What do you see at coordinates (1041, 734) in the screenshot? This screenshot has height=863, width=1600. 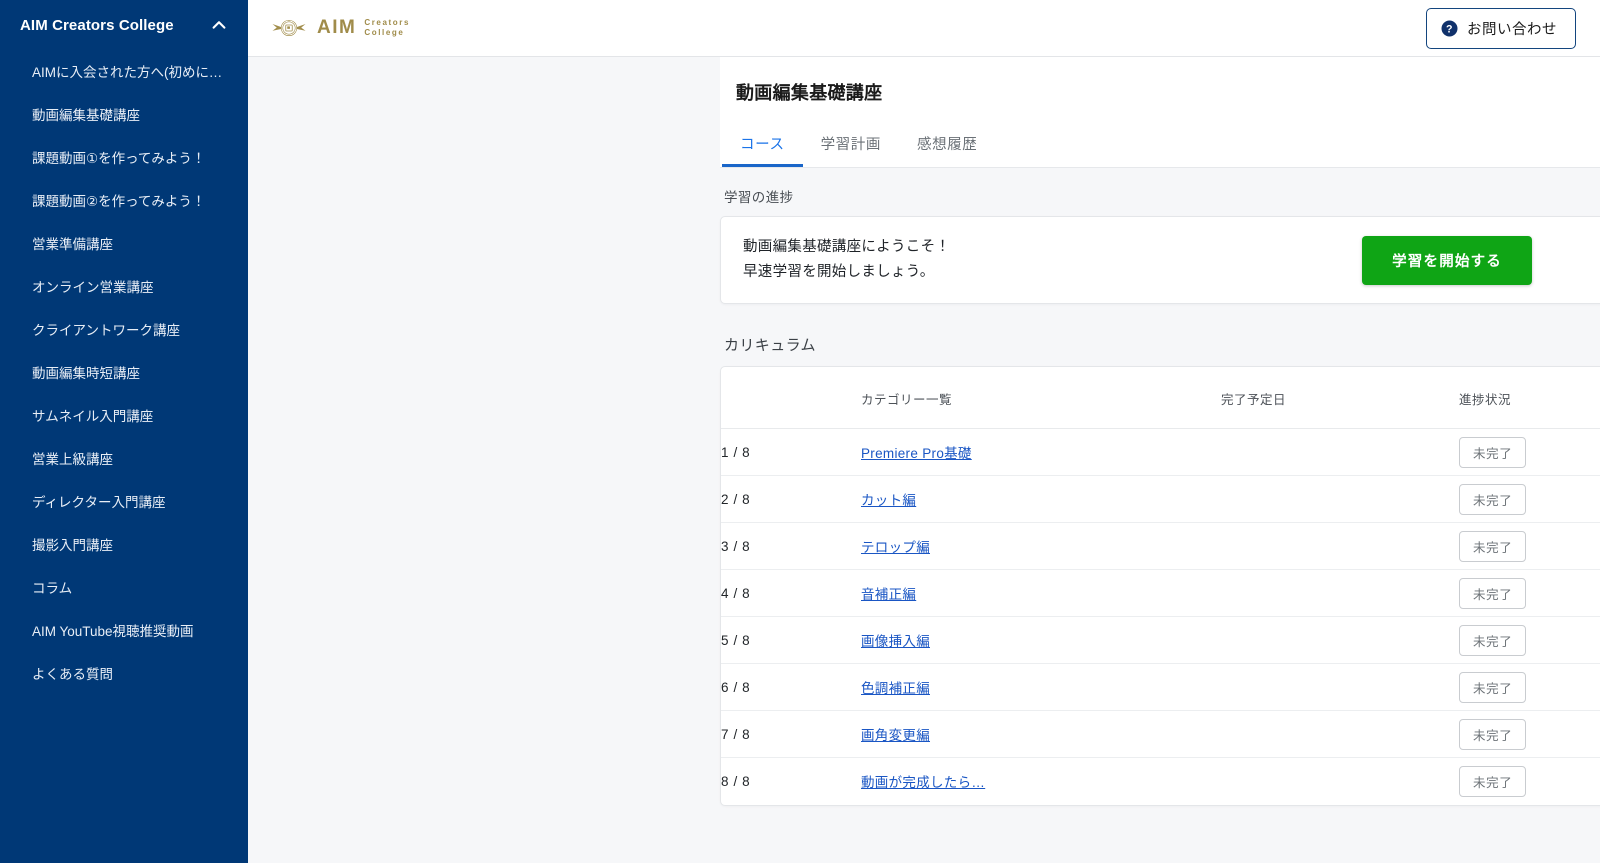 I see `row-category: 画角変更編` at bounding box center [1041, 734].